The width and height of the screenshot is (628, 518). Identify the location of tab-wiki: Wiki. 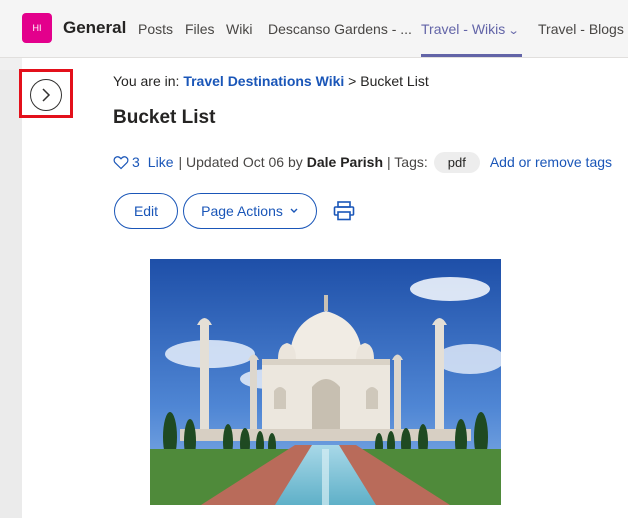
(239, 29).